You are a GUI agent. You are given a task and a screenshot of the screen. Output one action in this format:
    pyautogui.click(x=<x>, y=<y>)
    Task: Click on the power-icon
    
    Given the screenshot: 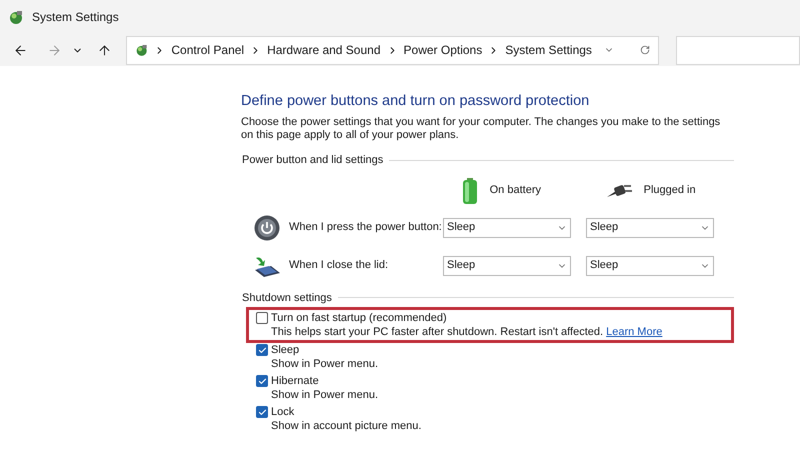 What is the action you would take?
    pyautogui.click(x=267, y=227)
    